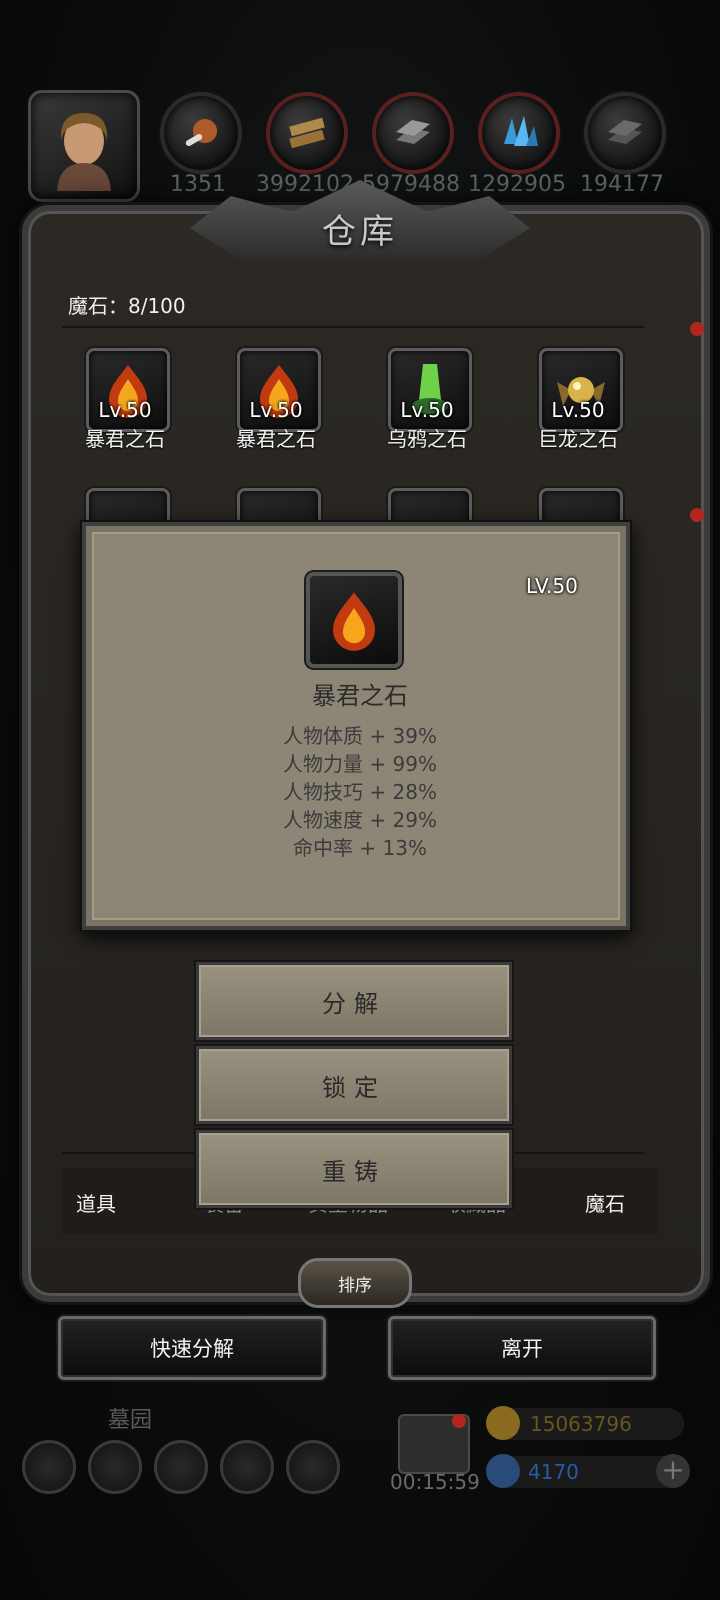 Image resolution: width=720 pixels, height=1600 pixels. What do you see at coordinates (503, 1423) in the screenshot?
I see `gold-coin-icon` at bounding box center [503, 1423].